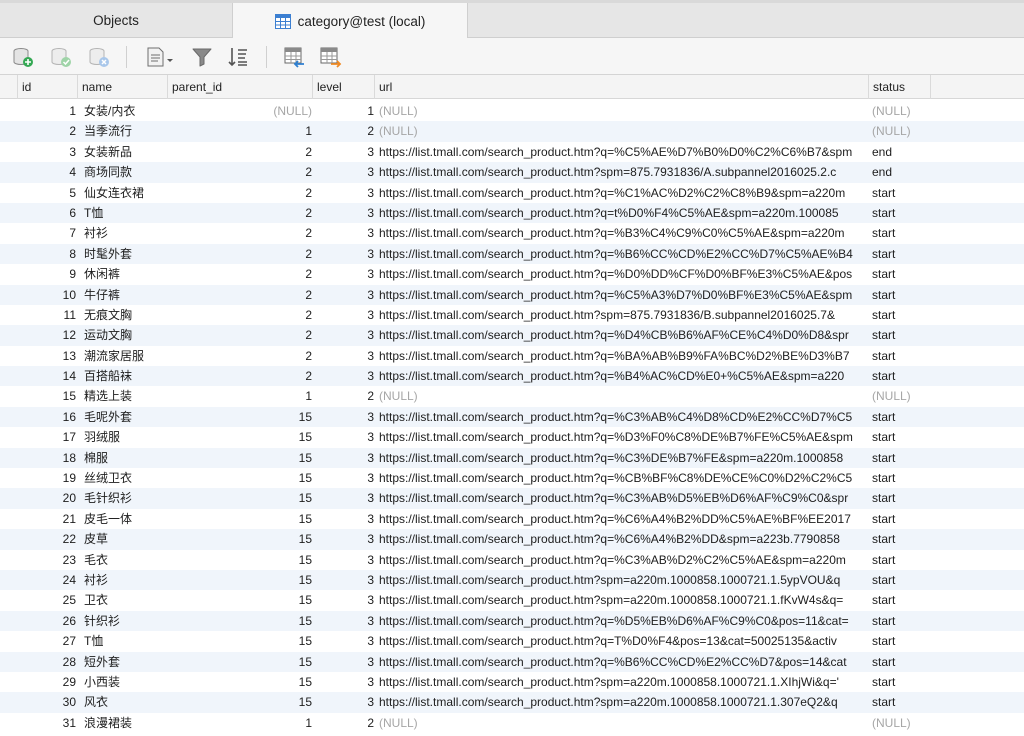 The width and height of the screenshot is (1024, 736). What do you see at coordinates (127, 580) in the screenshot?
I see `cell-name: 衬衫` at bounding box center [127, 580].